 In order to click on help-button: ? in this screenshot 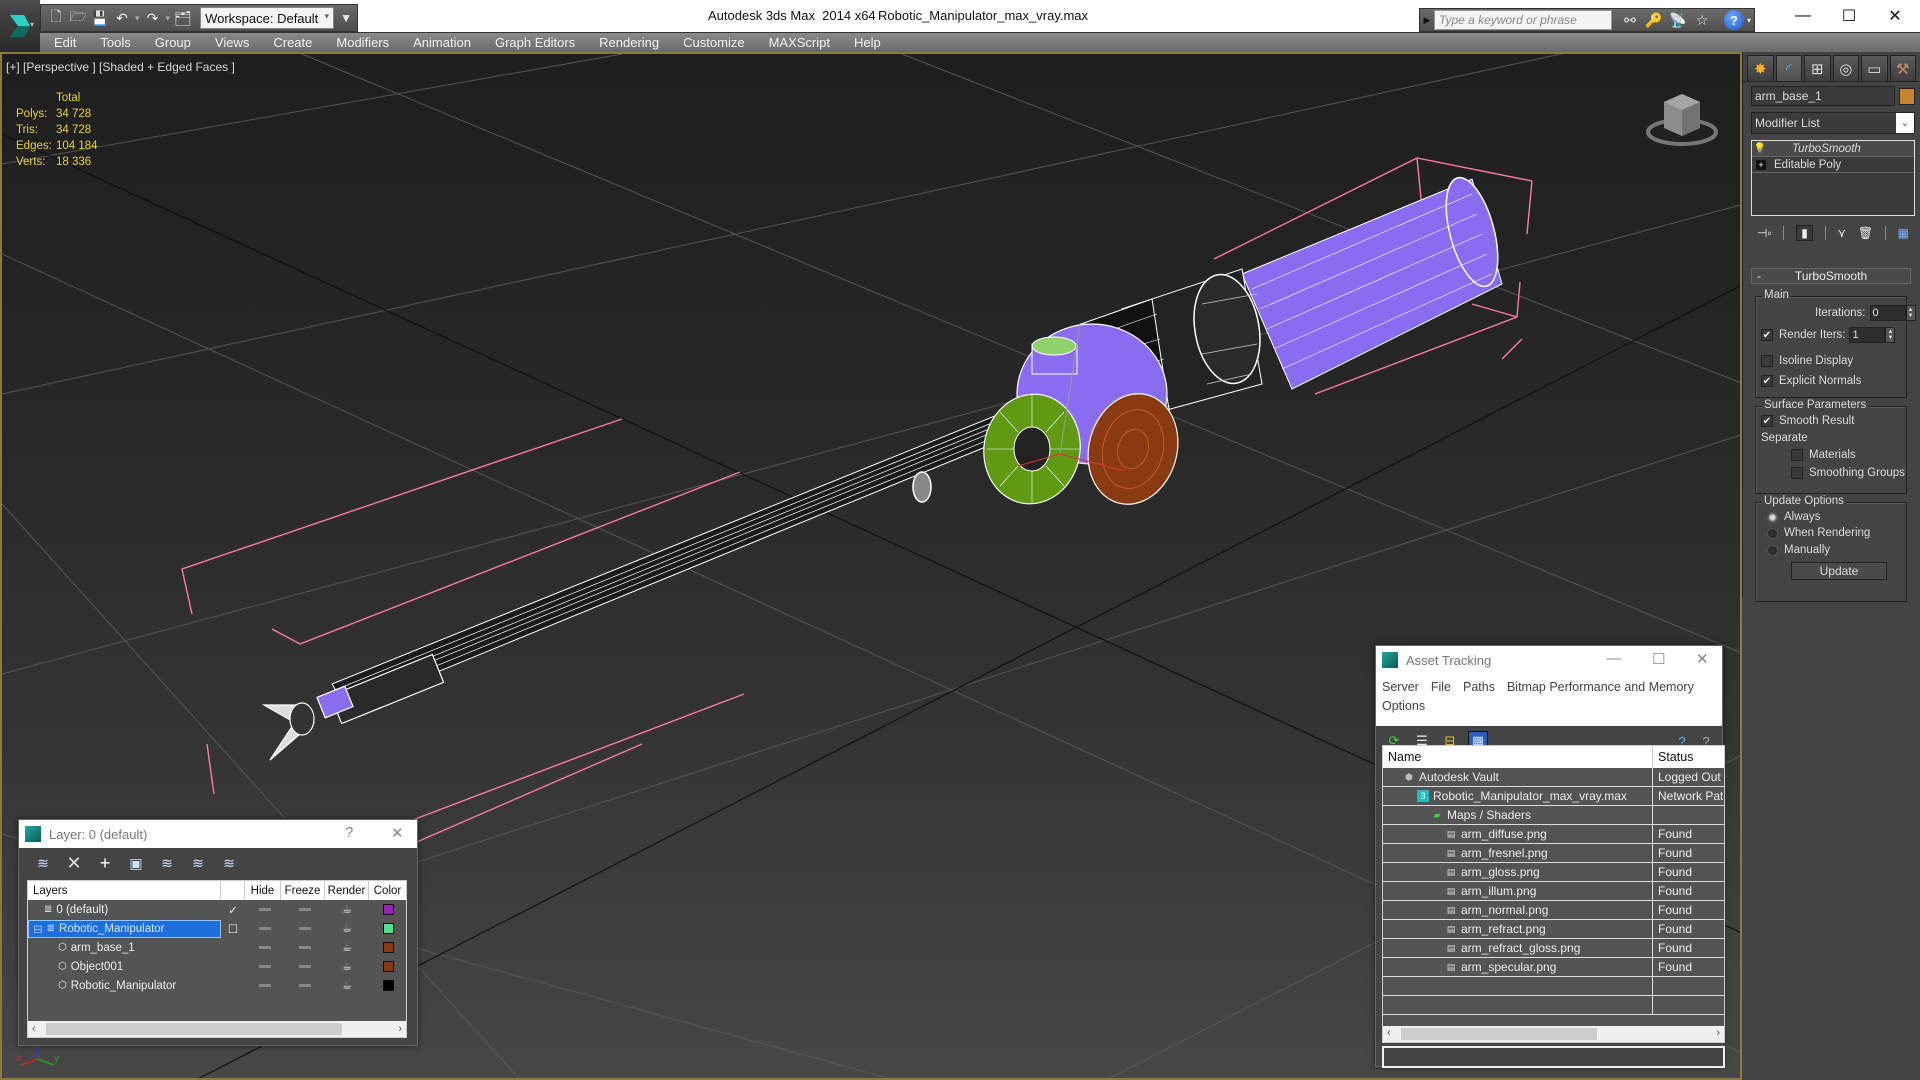, I will do `click(349, 832)`.